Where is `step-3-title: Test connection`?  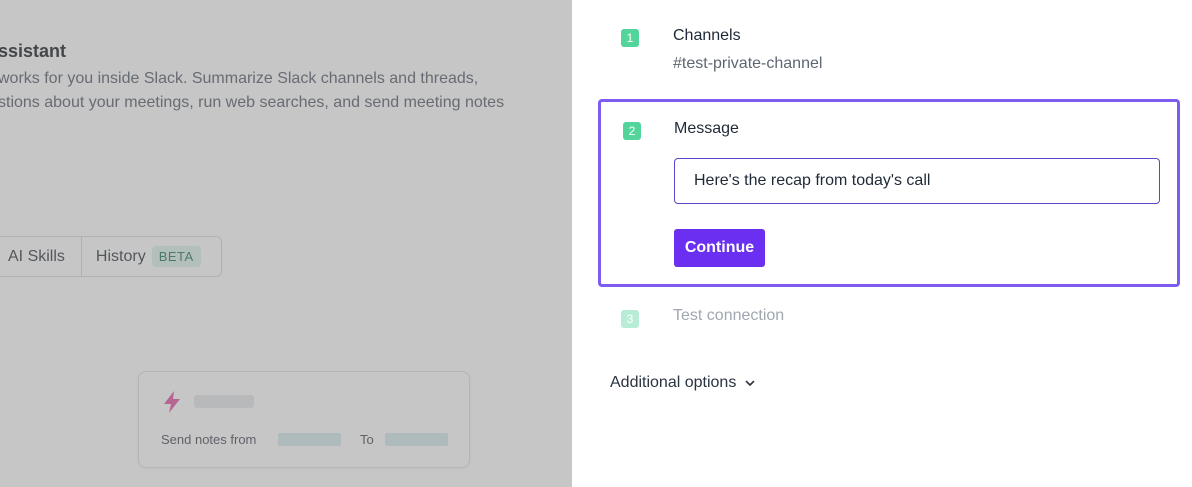
step-3-title: Test connection is located at coordinates (729, 315).